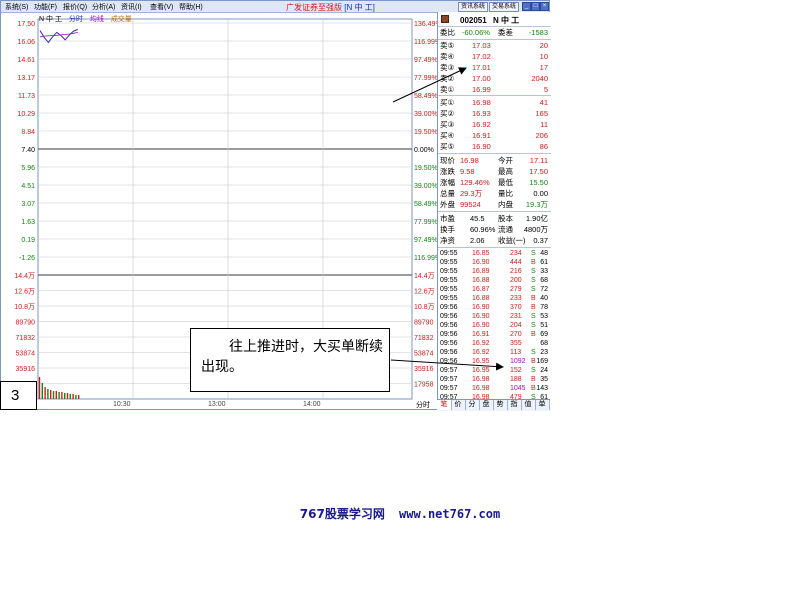 This screenshot has height=600, width=800. Describe the element at coordinates (429, 85) in the screenshot. I see `arrow-to-sell-order` at that location.